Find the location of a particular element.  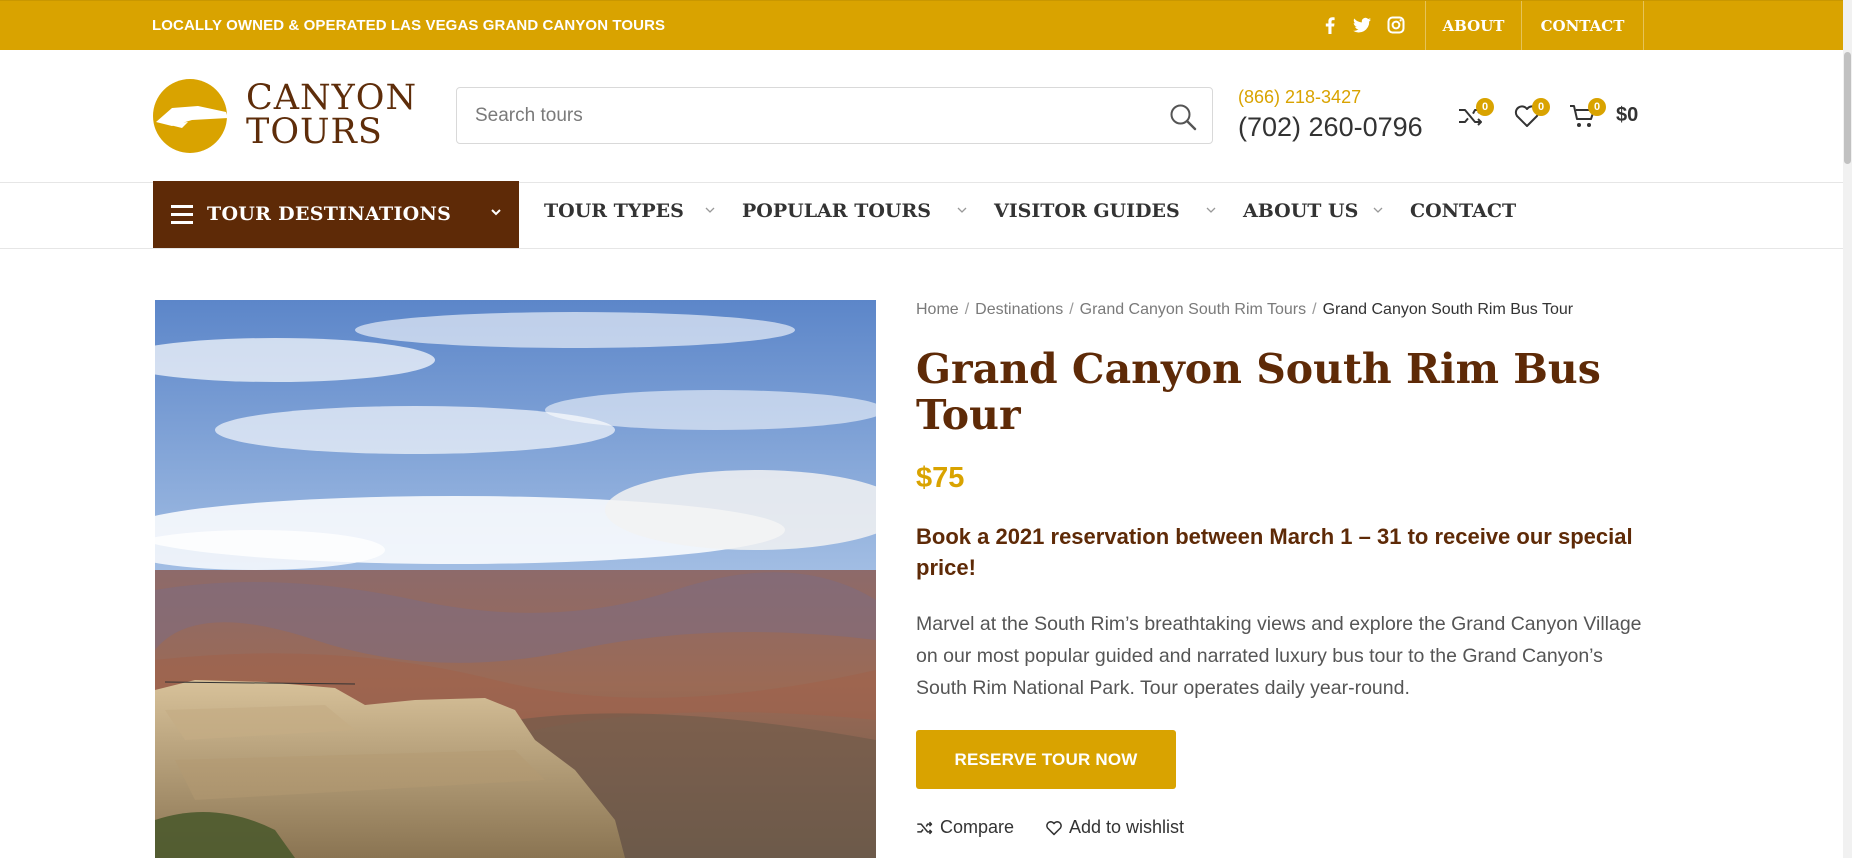

breadcrumb-home: Home is located at coordinates (937, 309).